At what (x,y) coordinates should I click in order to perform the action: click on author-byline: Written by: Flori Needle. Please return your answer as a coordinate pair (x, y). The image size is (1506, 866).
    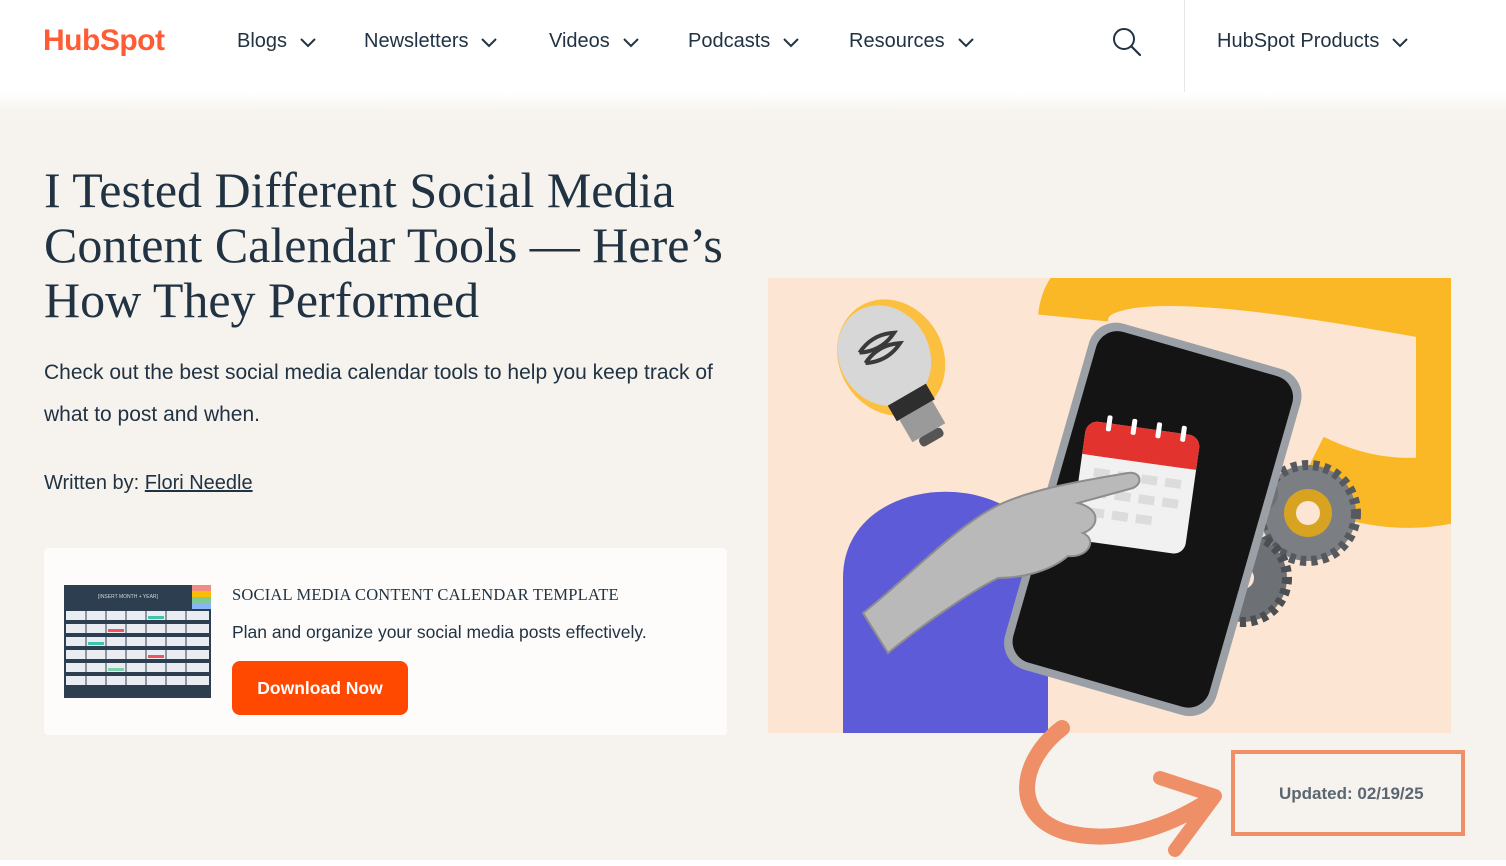
    Looking at the image, I should click on (148, 483).